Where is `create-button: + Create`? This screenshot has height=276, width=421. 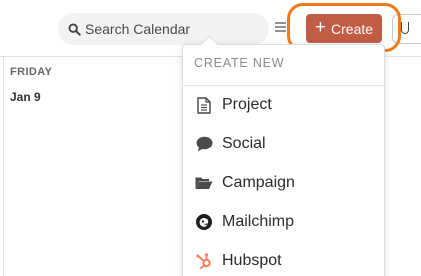
create-button: + Create is located at coordinates (344, 28).